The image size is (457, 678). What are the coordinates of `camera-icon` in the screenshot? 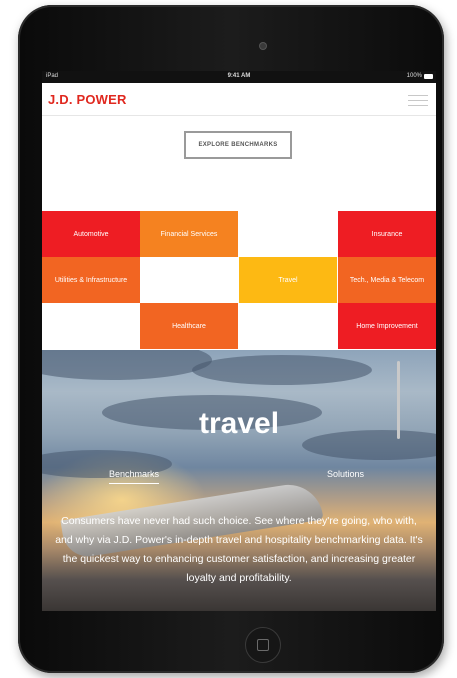 It's located at (263, 46).